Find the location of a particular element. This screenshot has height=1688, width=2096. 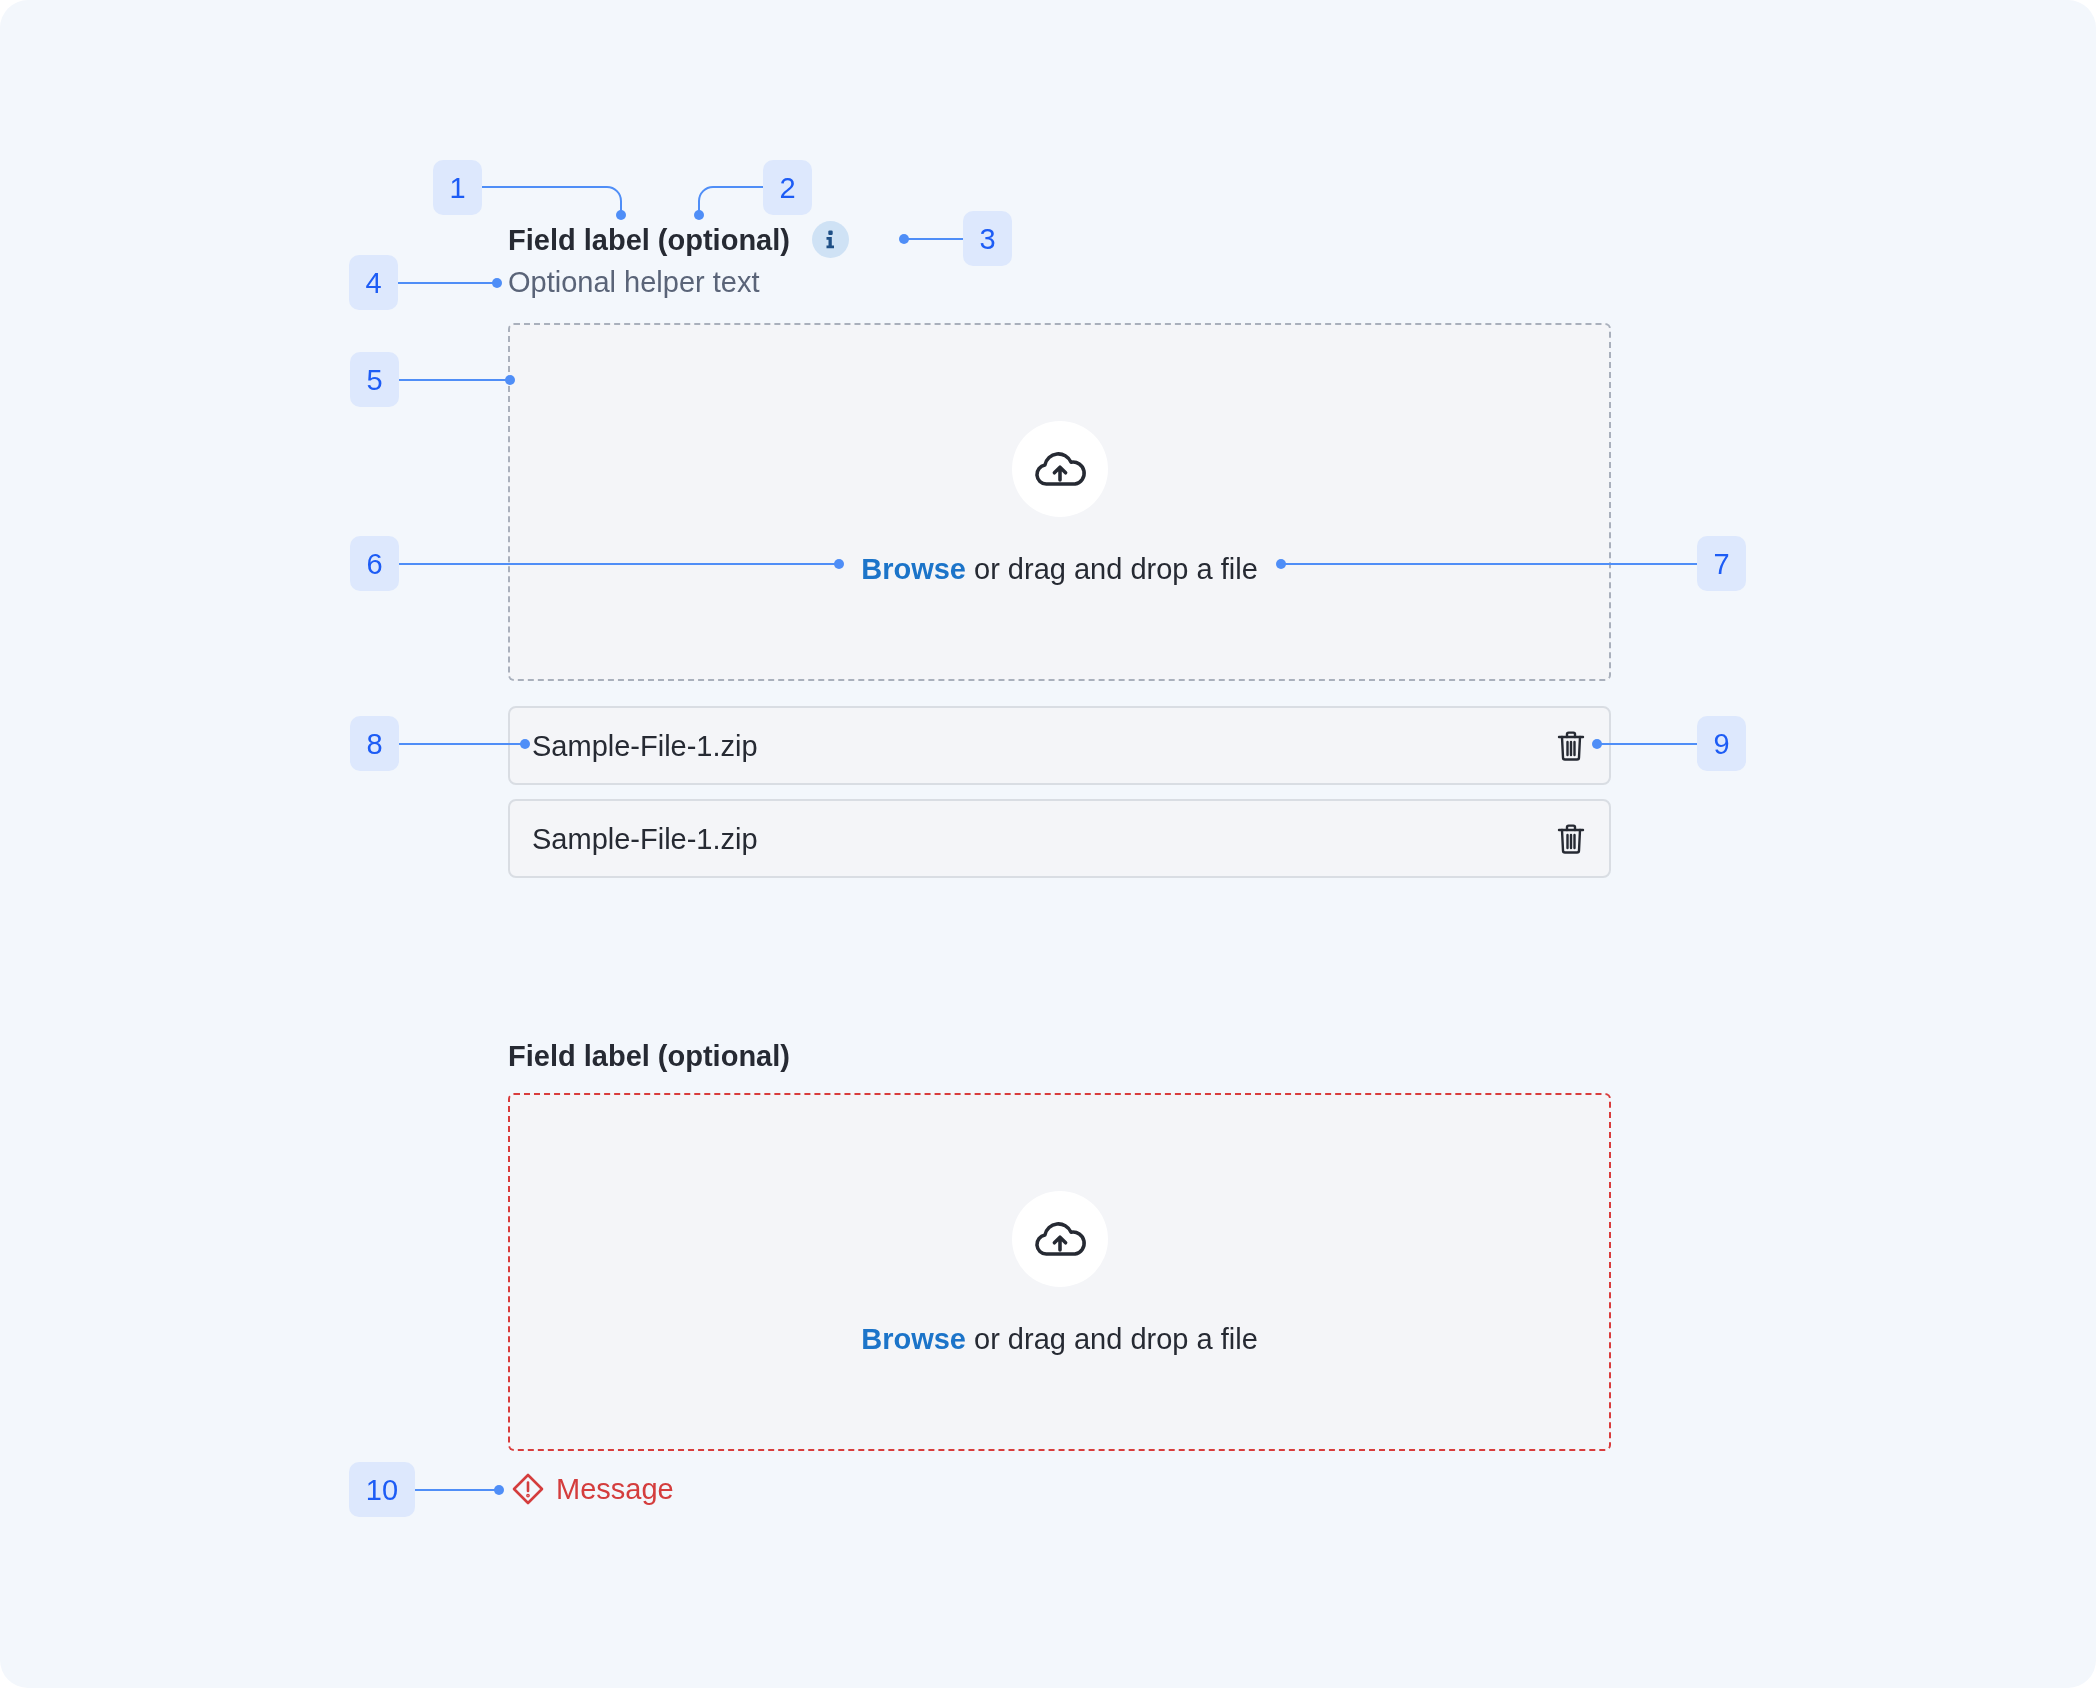

callout-badge: 10 is located at coordinates (382, 1489).